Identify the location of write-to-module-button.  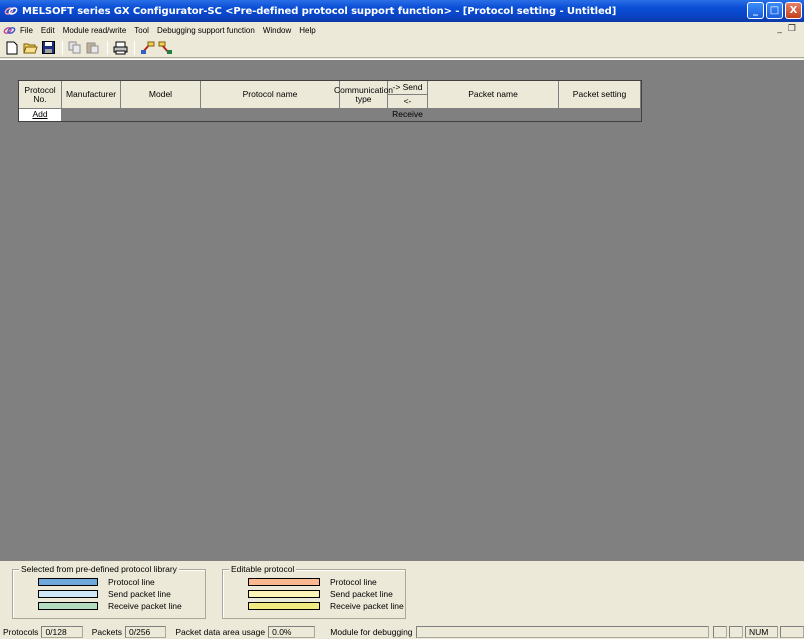
(165, 48).